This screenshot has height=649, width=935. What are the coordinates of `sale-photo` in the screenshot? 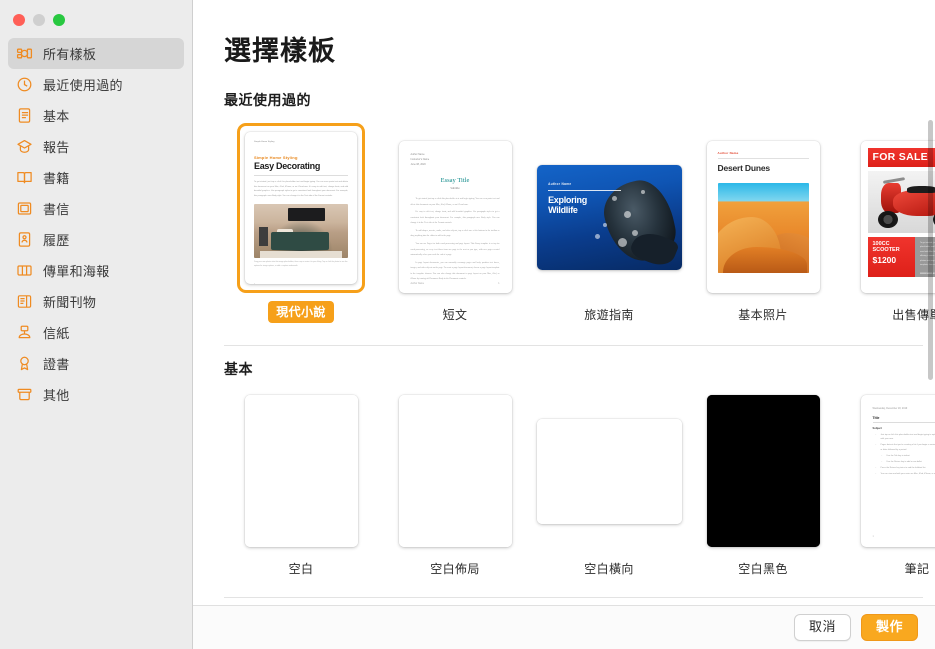 It's located at (901, 202).